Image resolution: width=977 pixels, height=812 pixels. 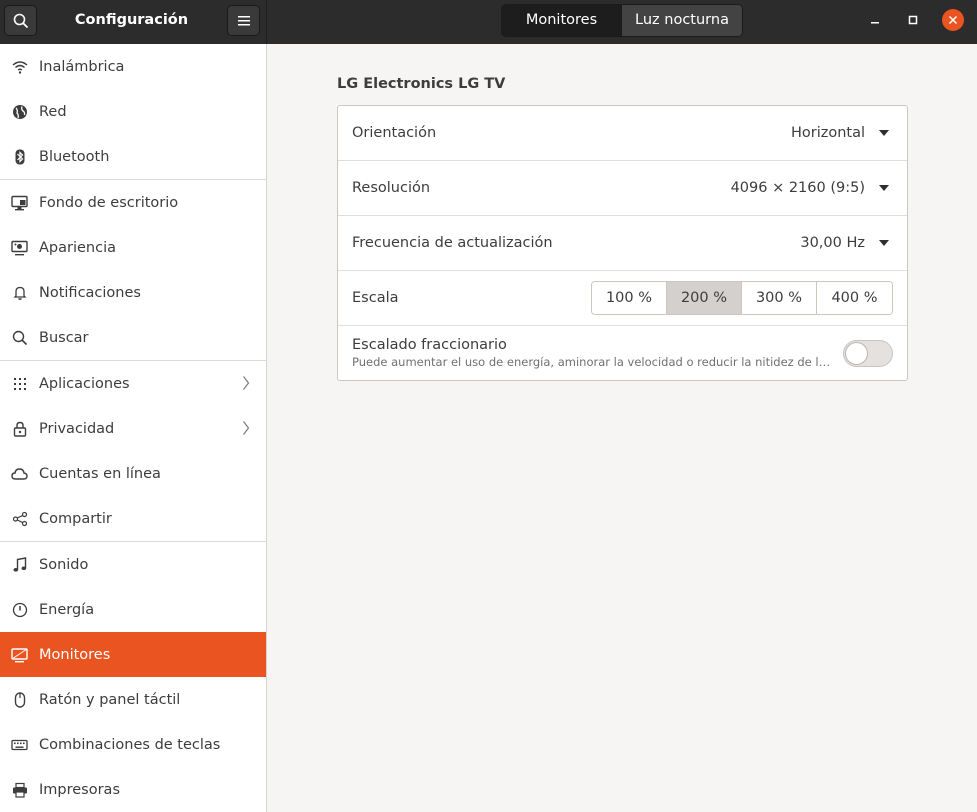 I want to click on printer-icon, so click(x=19, y=790).